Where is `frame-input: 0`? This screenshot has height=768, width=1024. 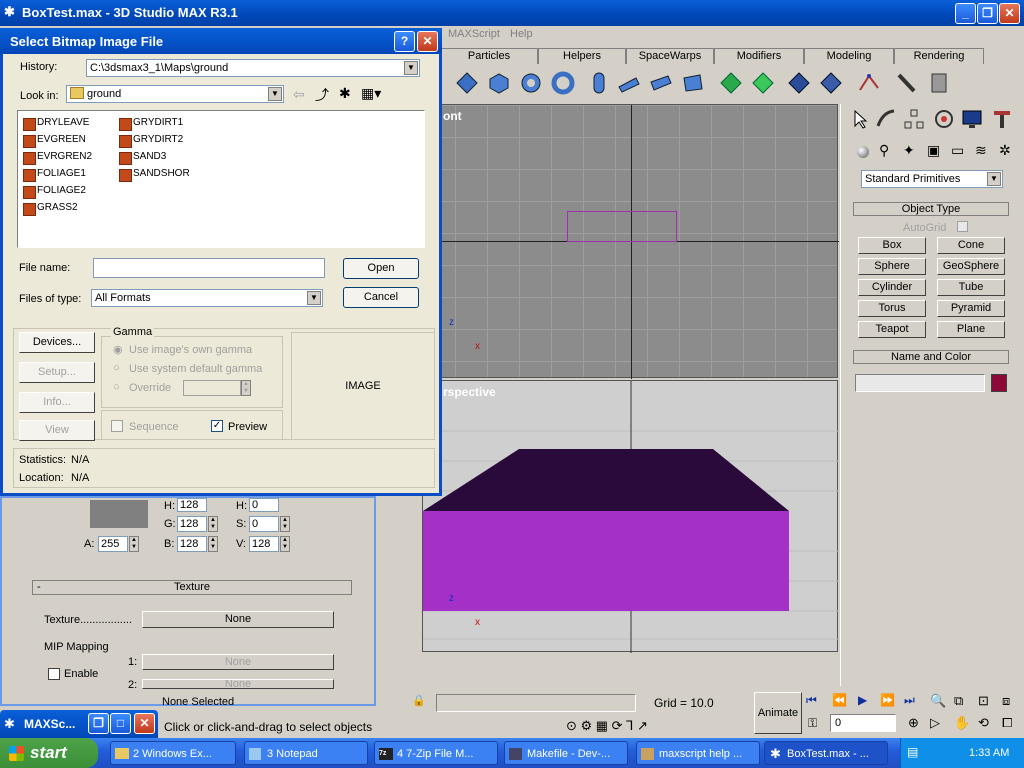 frame-input: 0 is located at coordinates (863, 723).